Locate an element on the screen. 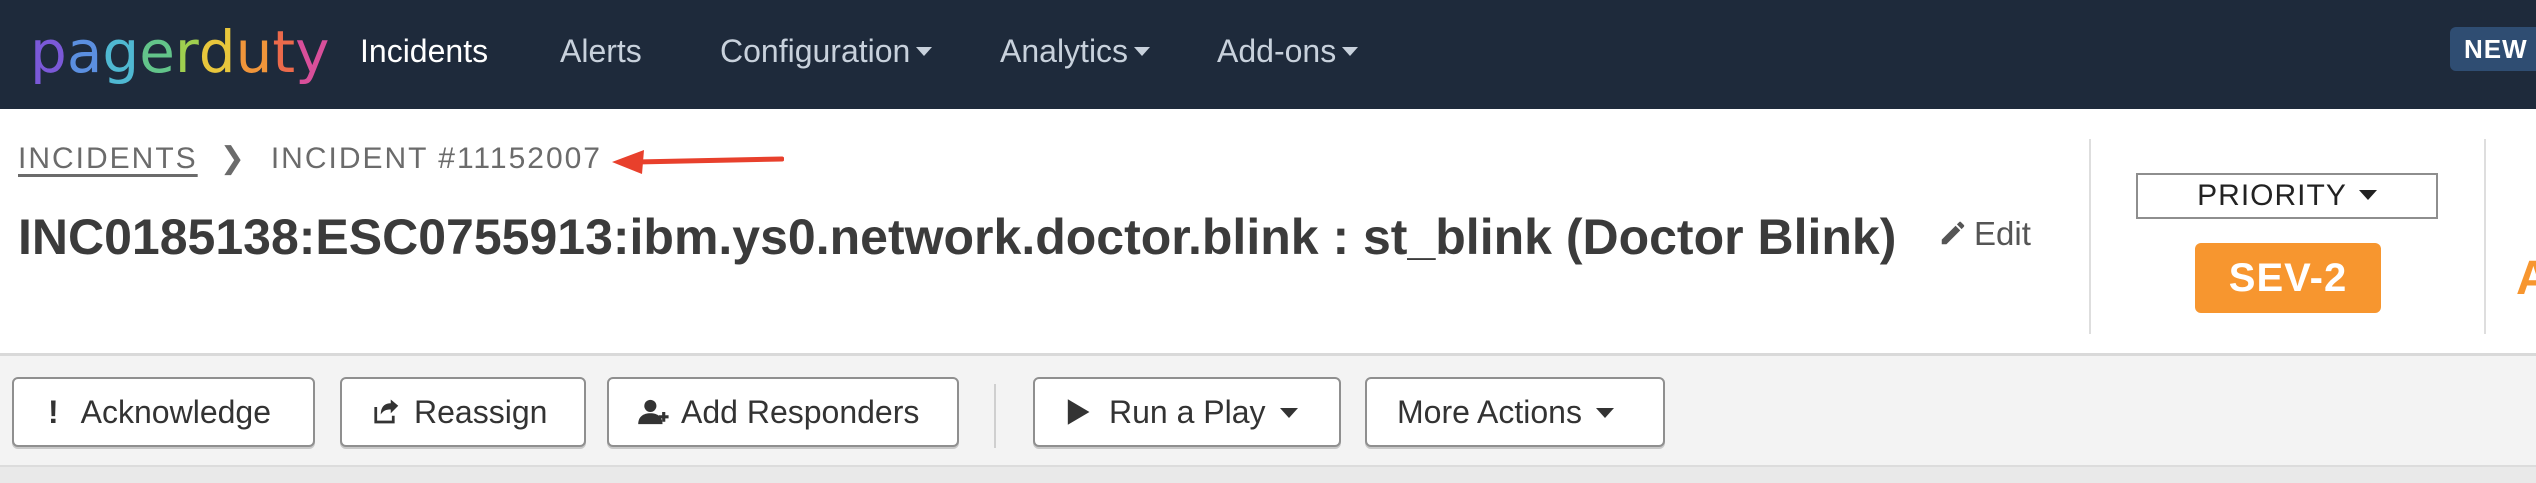 This screenshot has height=483, width=2536. nav-add-ons: Add-ons is located at coordinates (1288, 51).